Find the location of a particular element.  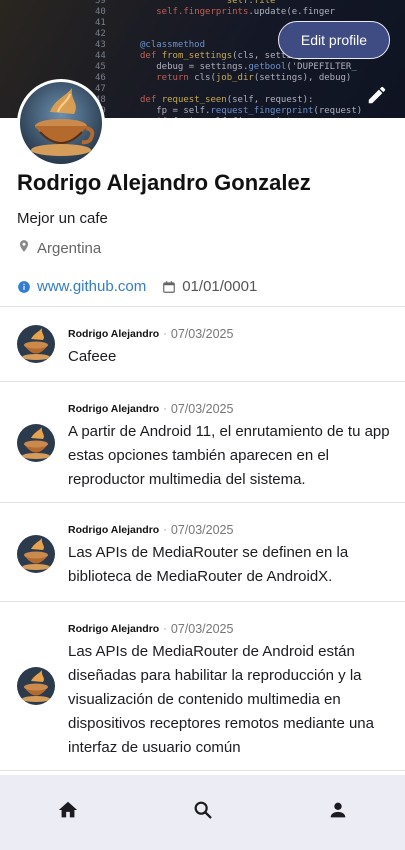

edit-banner-icon is located at coordinates (377, 95).